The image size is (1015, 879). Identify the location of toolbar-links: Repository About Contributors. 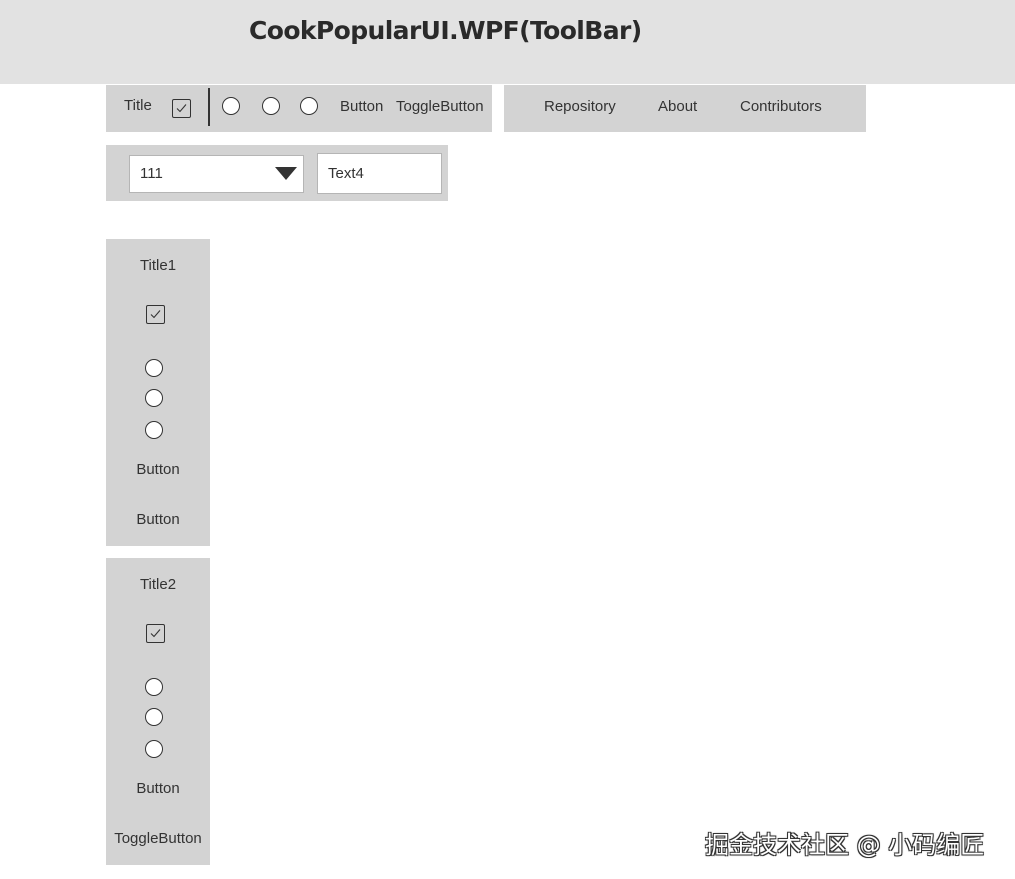
(685, 108).